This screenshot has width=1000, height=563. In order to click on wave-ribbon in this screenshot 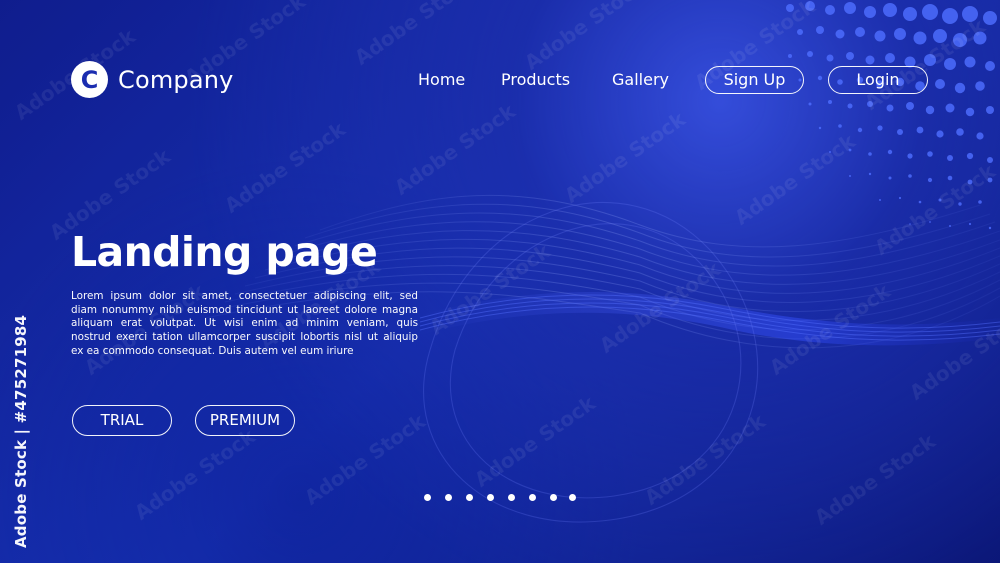, I will do `click(710, 319)`.